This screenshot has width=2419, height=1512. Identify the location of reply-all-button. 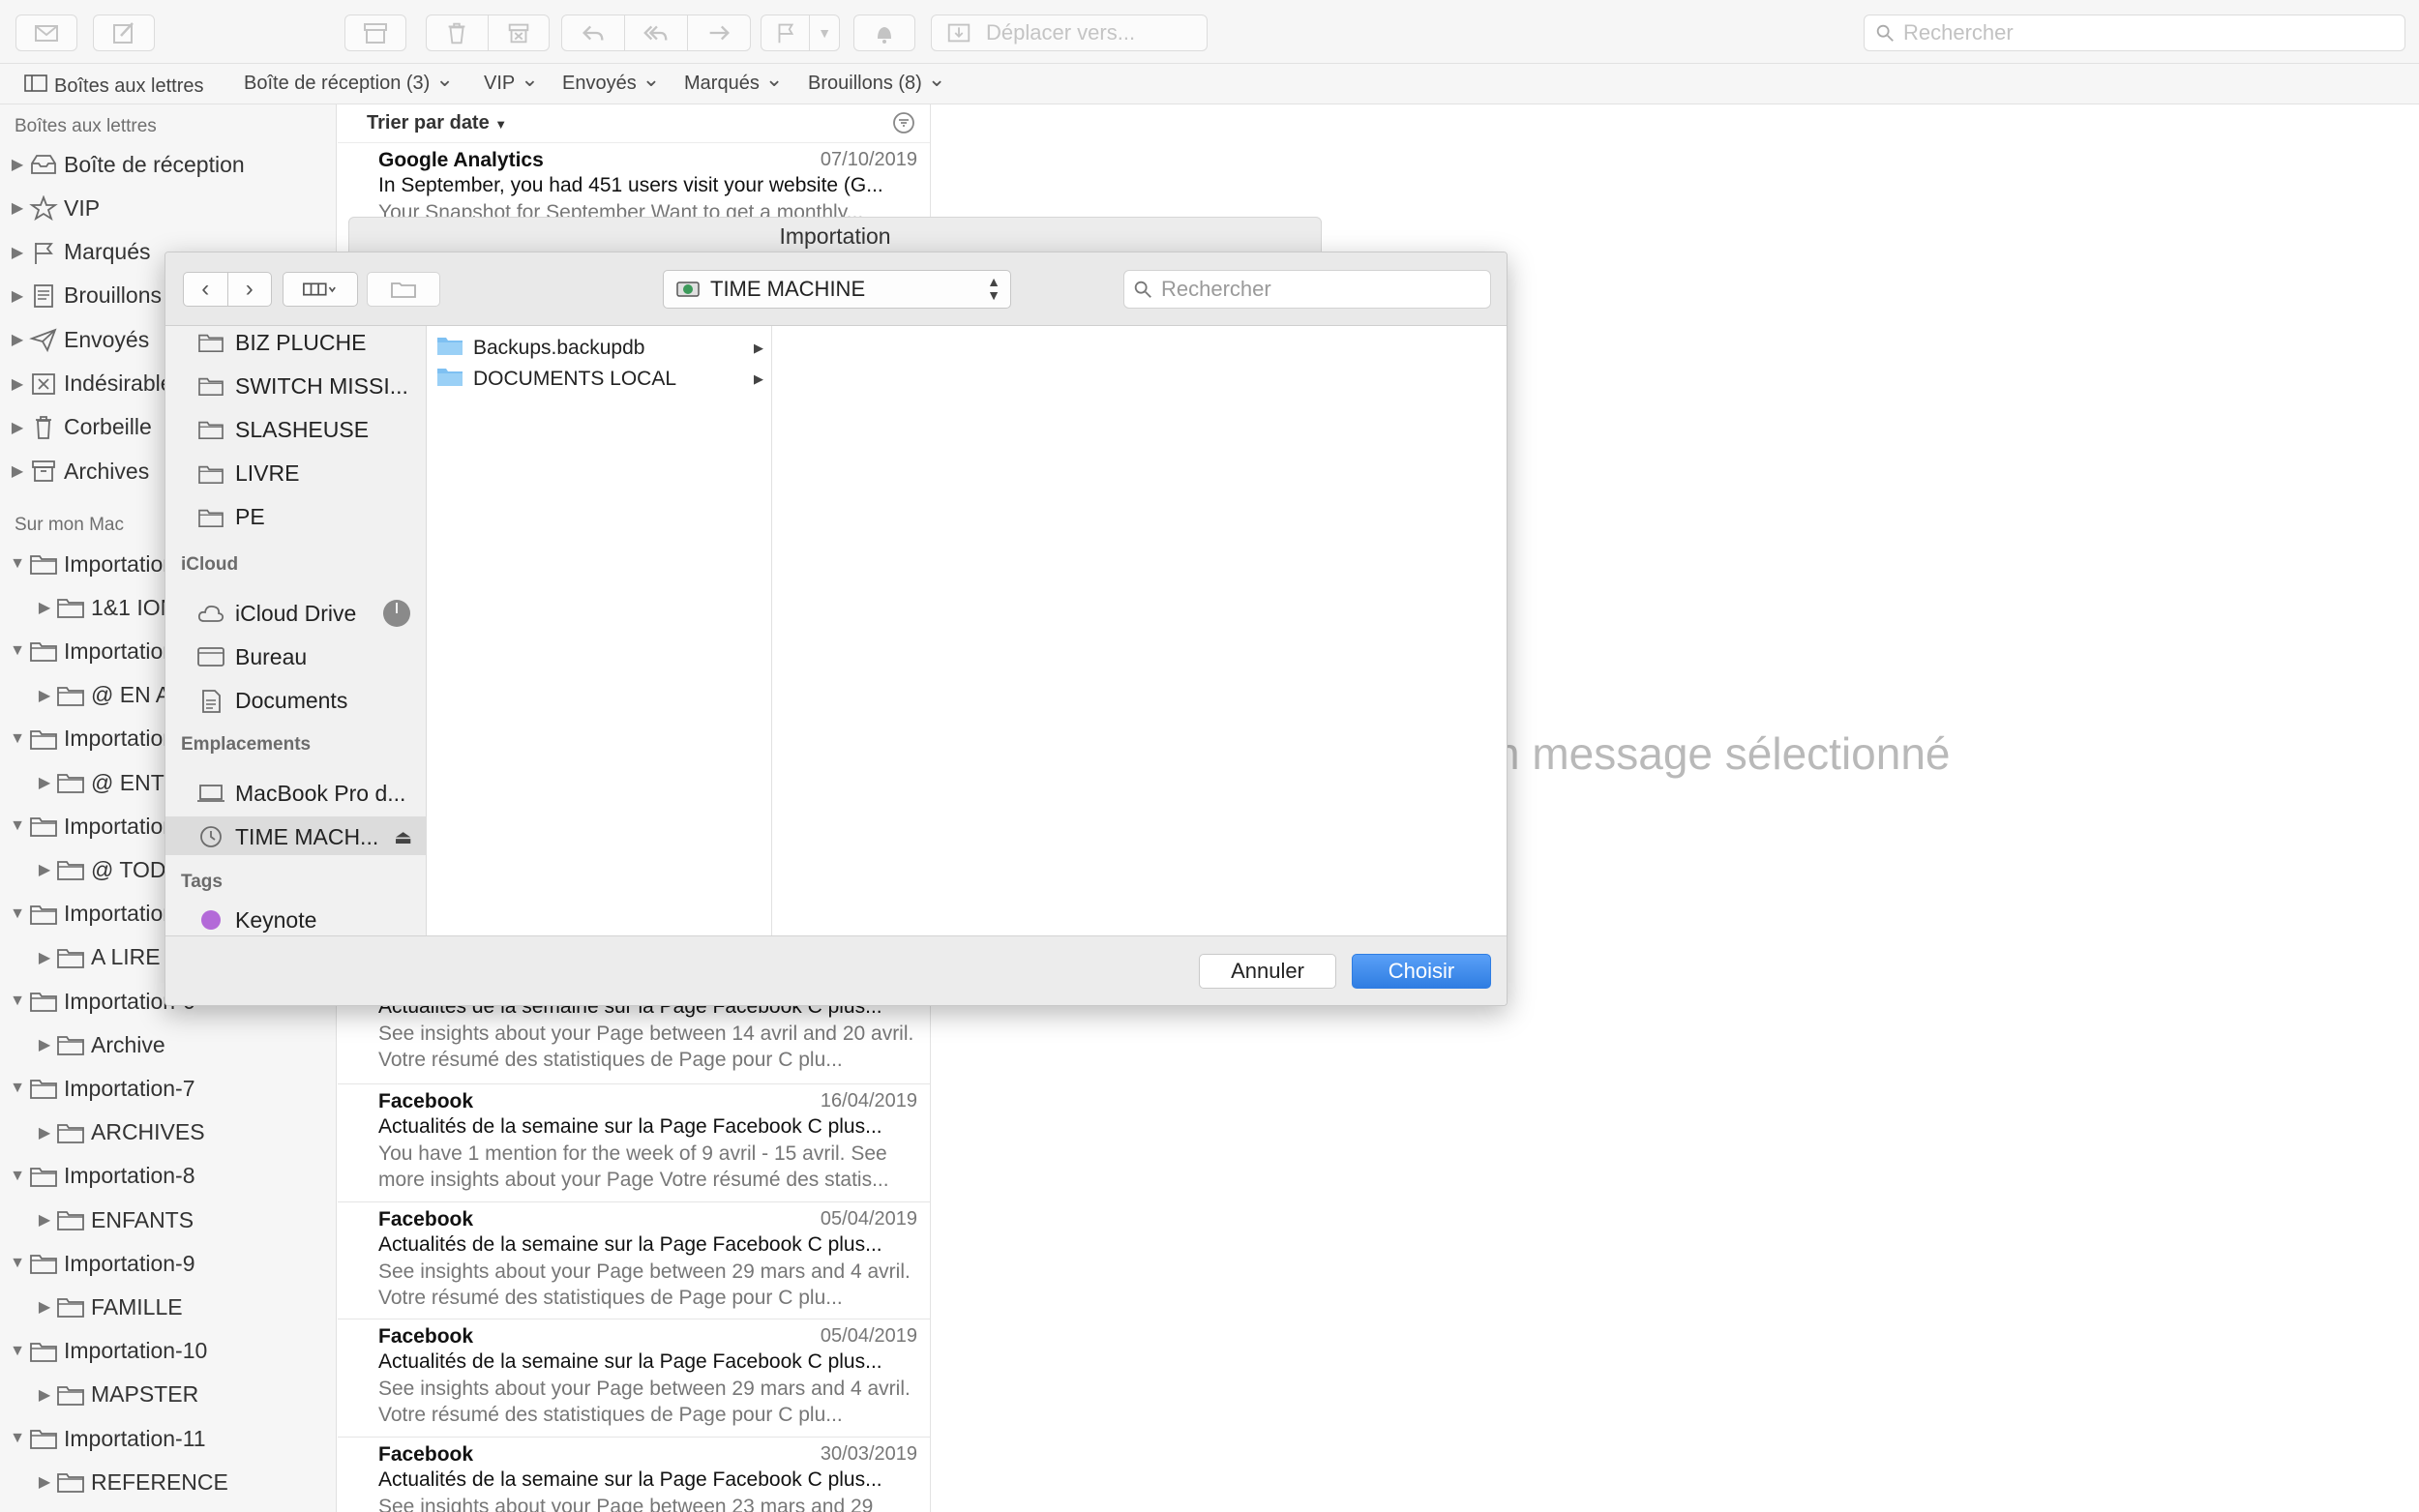
(656, 33).